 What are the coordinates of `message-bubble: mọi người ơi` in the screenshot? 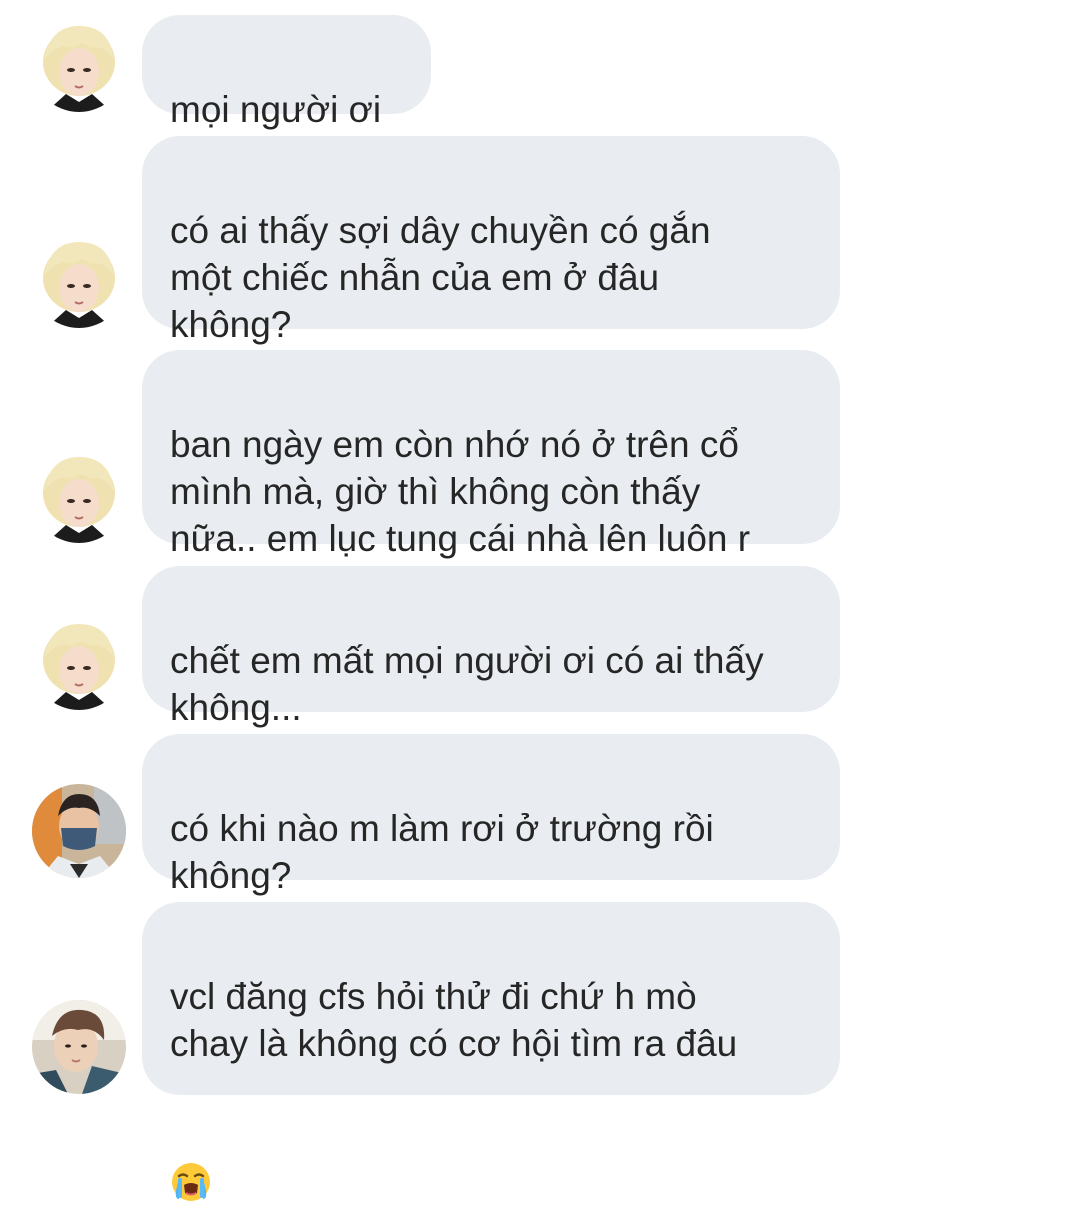 It's located at (286, 72).